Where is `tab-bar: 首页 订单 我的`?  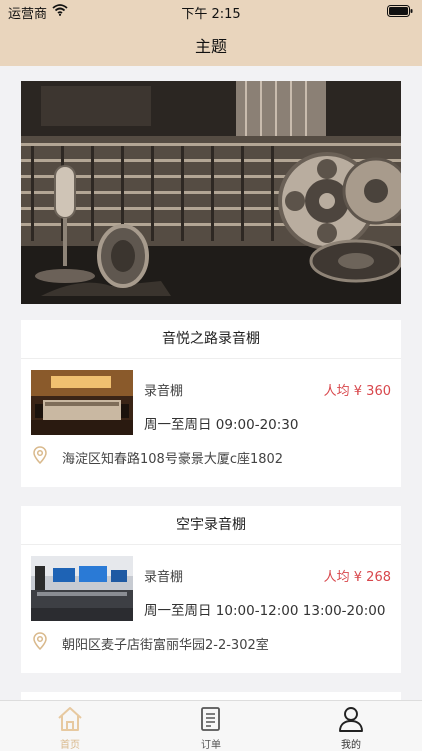 tab-bar: 首页 订单 我的 is located at coordinates (211, 725).